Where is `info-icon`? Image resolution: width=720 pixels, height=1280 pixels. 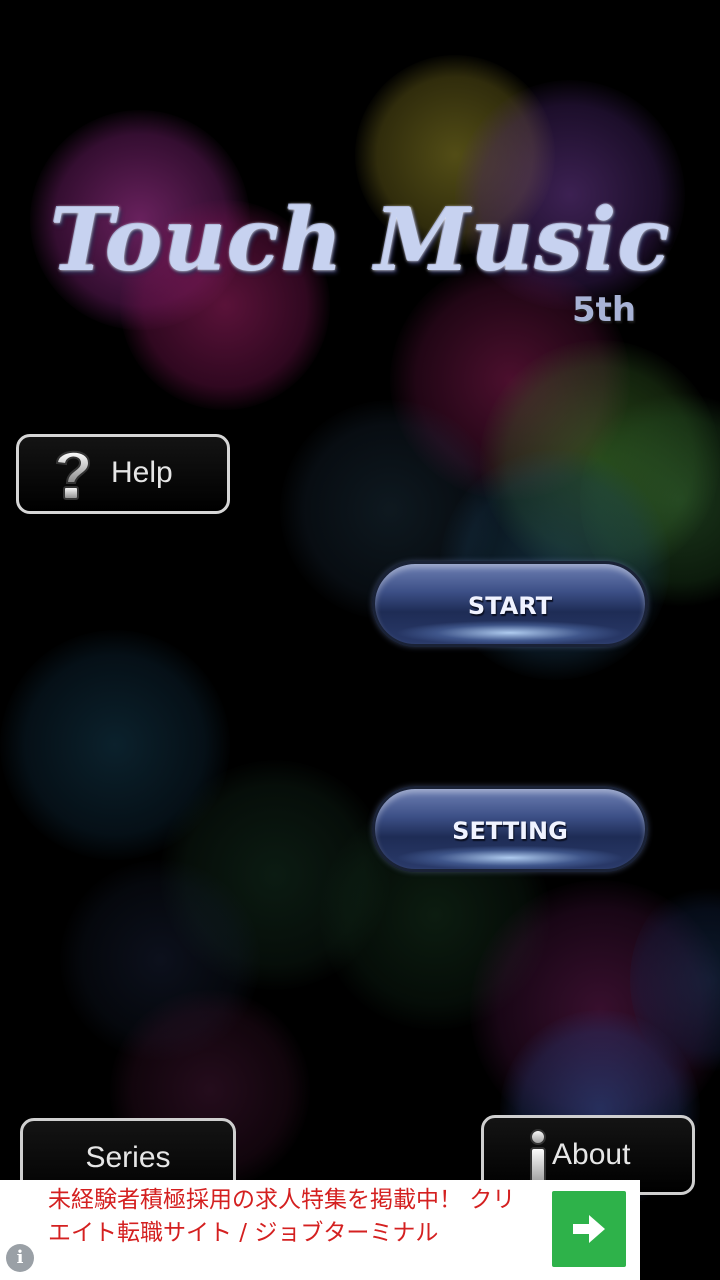
info-icon is located at coordinates (538, 1158).